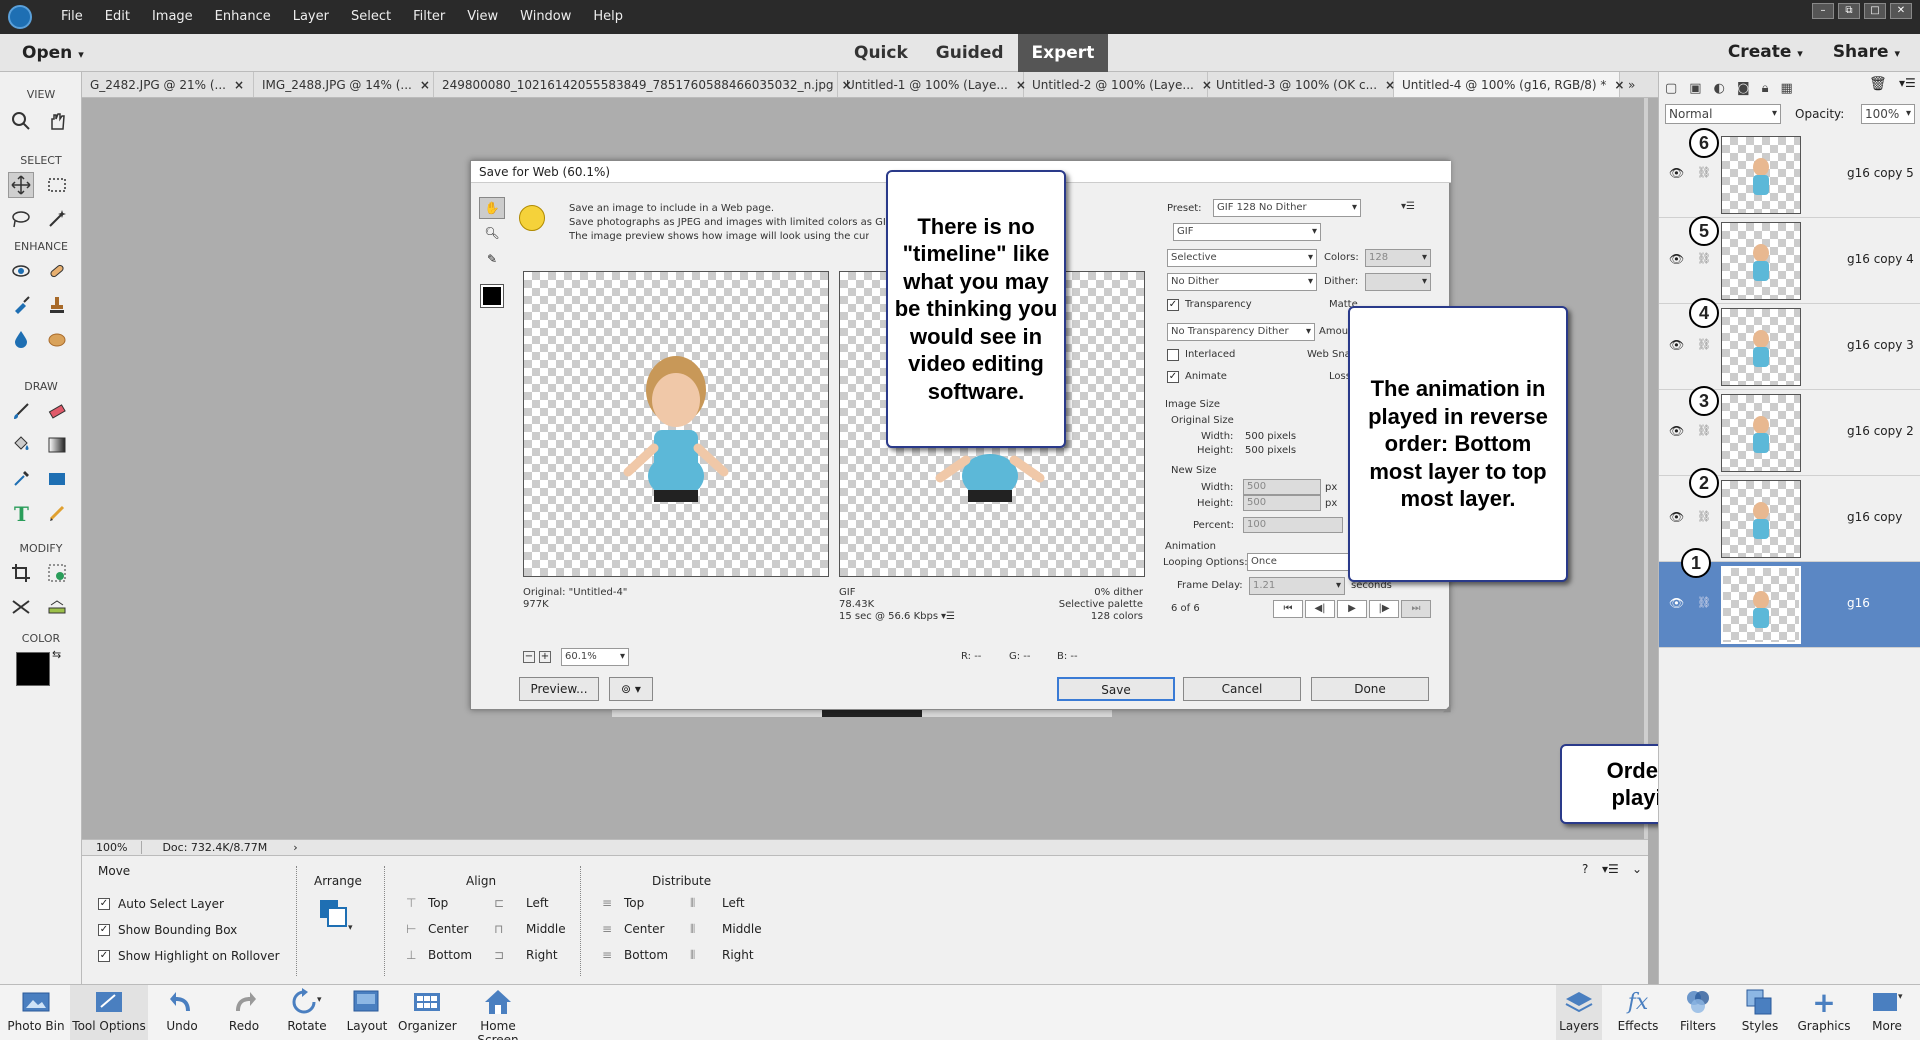  What do you see at coordinates (1416, 609) in the screenshot?
I see `last-frame-icon: ⏭` at bounding box center [1416, 609].